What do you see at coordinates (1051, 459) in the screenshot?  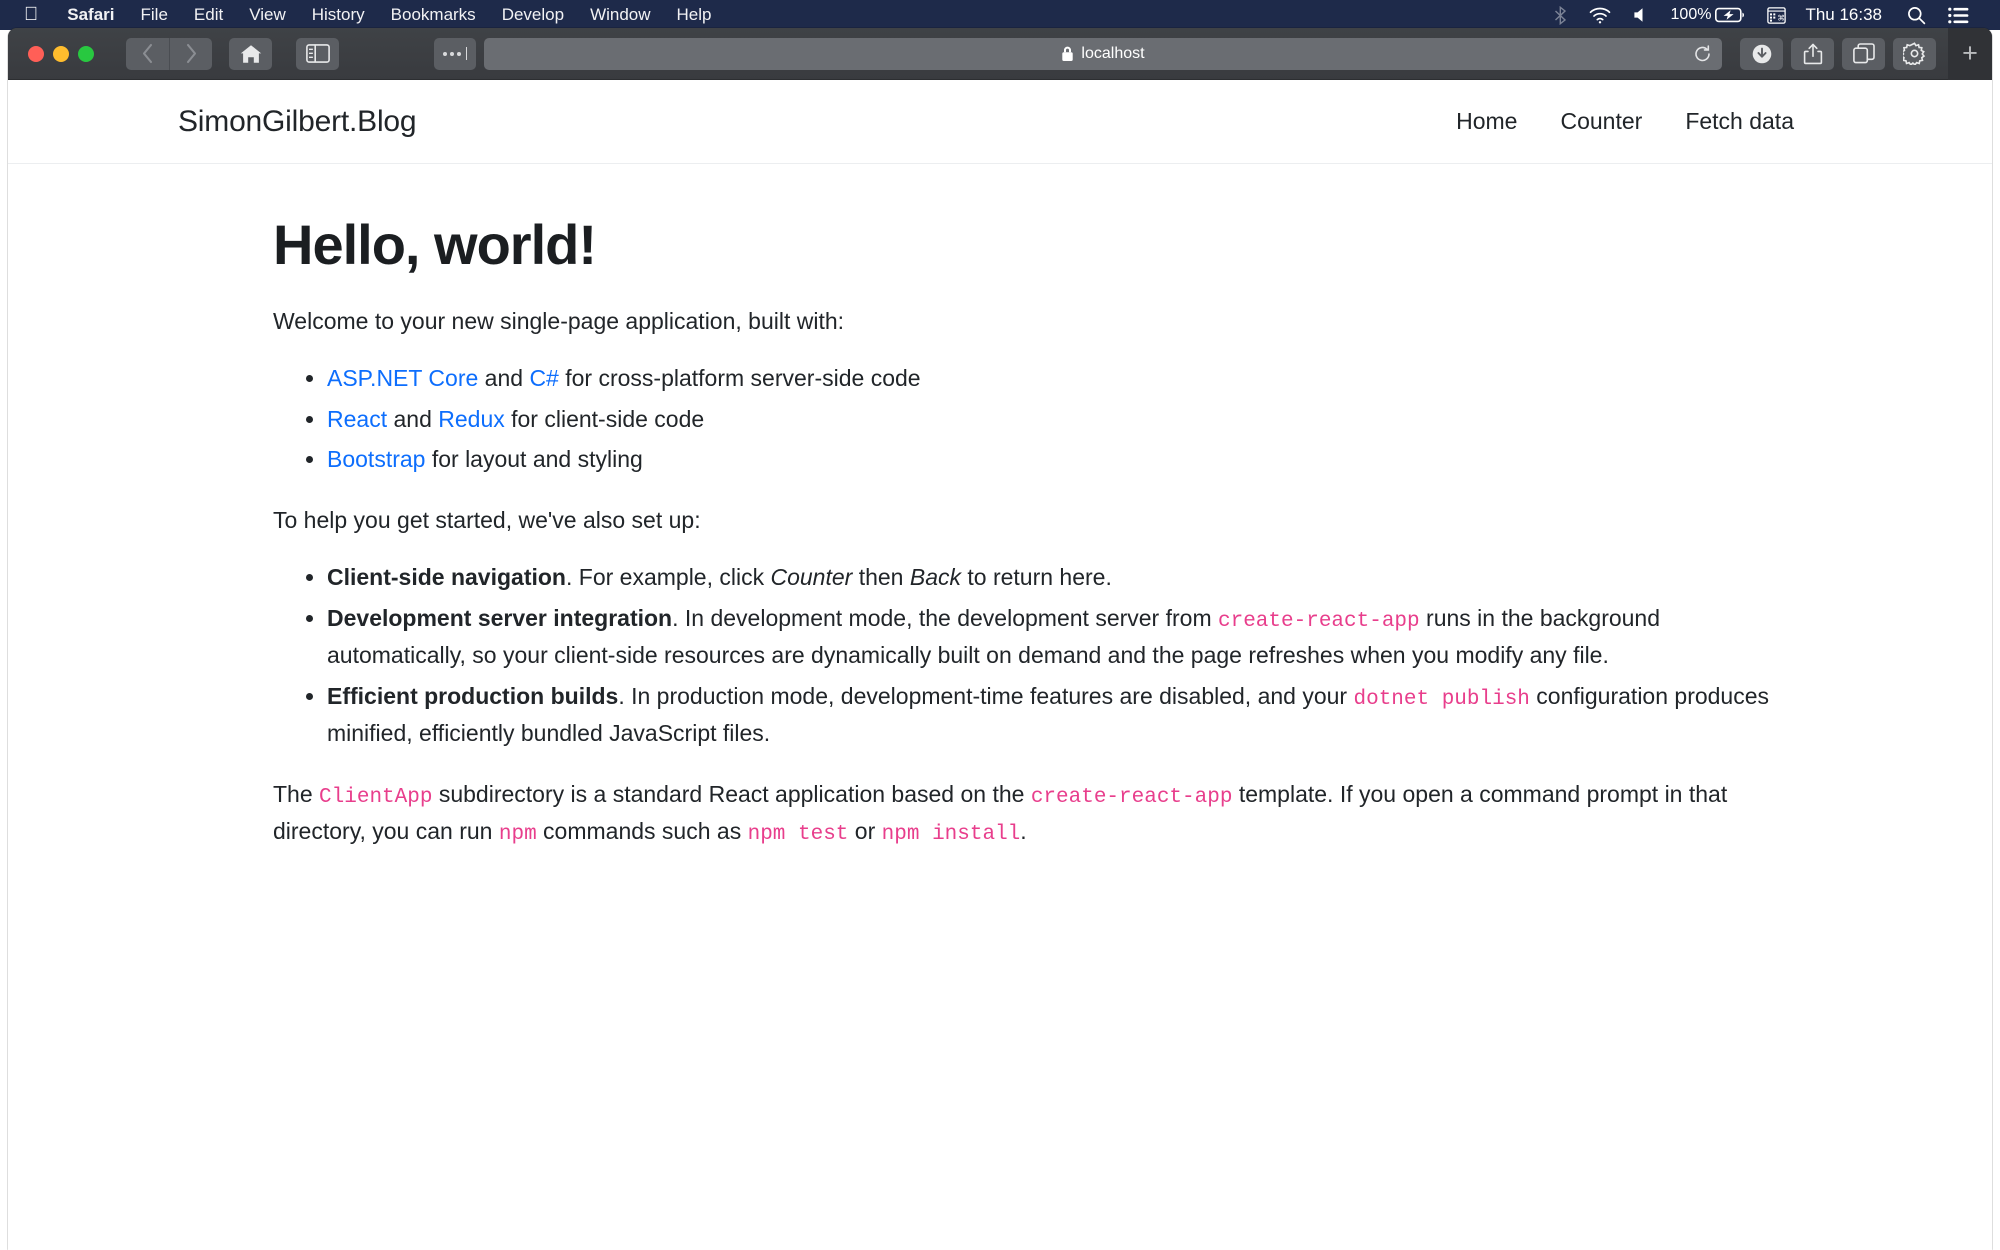 I see `list-item: Bootstrap for layout and styling` at bounding box center [1051, 459].